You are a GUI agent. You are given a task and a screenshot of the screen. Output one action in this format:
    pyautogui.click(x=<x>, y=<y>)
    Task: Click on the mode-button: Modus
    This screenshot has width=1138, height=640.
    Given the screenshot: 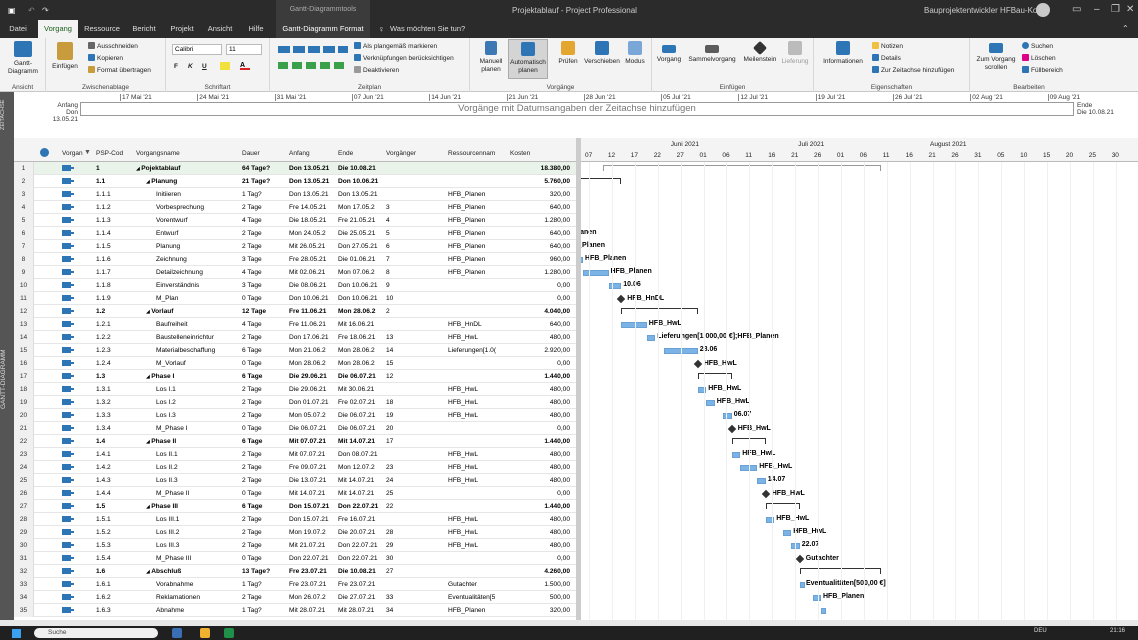 What is the action you would take?
    pyautogui.click(x=635, y=53)
    